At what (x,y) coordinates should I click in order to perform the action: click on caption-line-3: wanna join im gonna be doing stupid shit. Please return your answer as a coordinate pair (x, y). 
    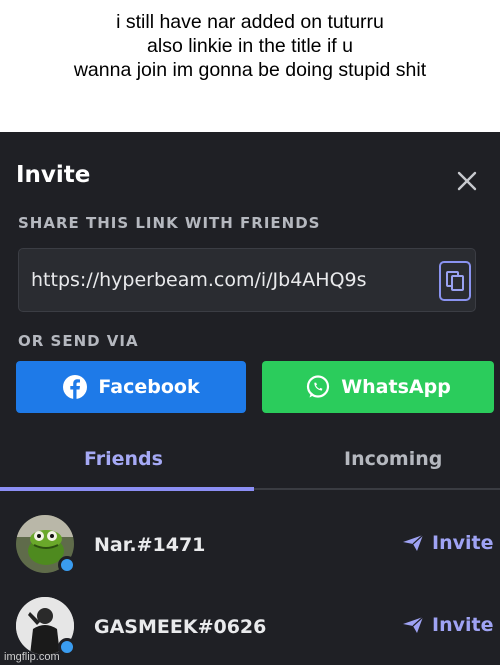
    Looking at the image, I should click on (250, 70).